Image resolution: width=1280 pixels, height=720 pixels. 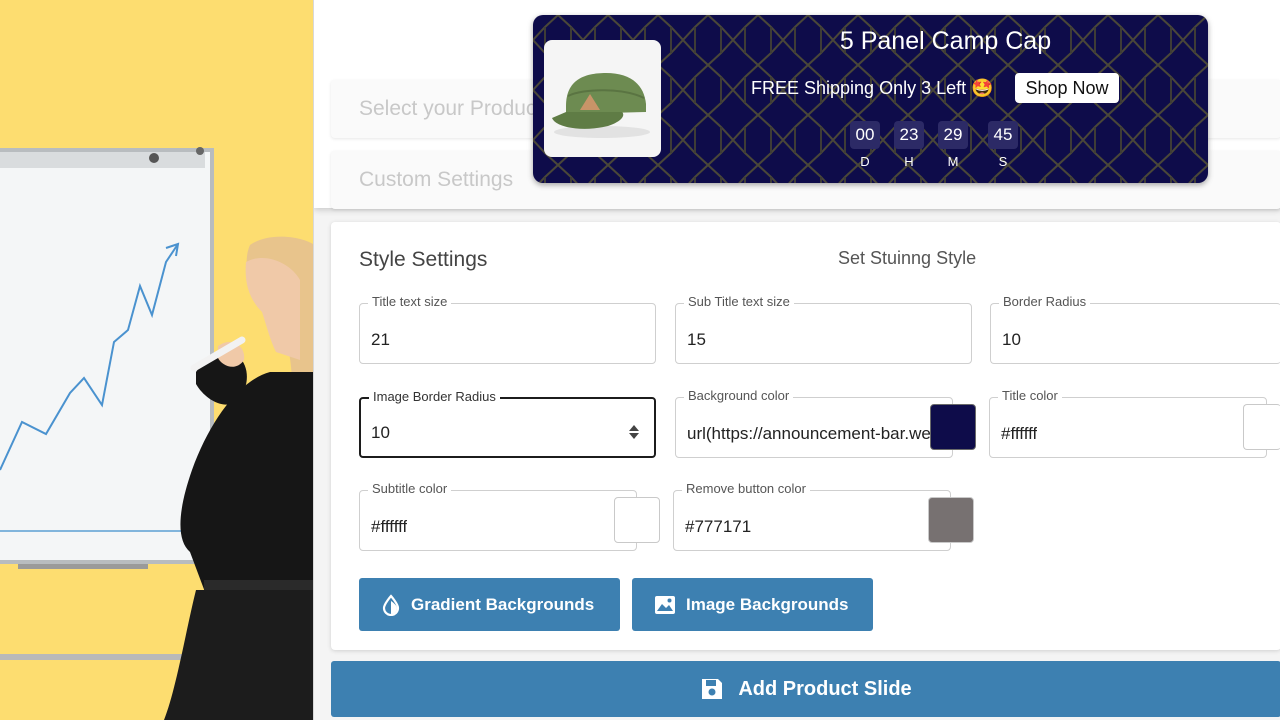 I want to click on border-radius-field: Border Radius 10, so click(x=1135, y=329).